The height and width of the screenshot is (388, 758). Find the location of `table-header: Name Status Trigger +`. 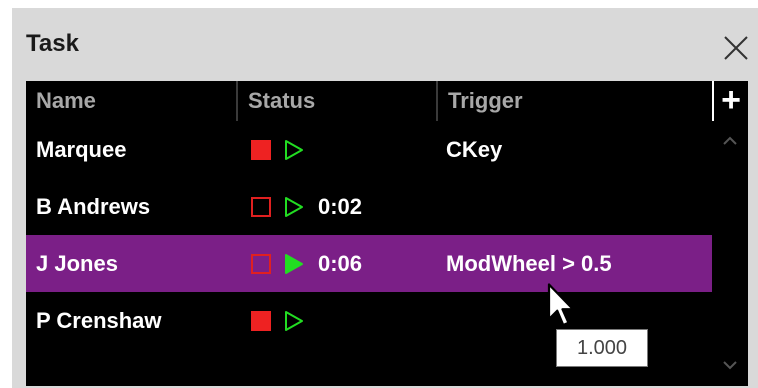

table-header: Name Status Trigger + is located at coordinates (387, 101).